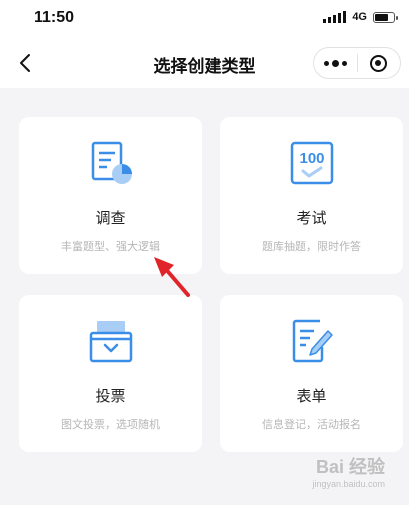  I want to click on exam-score-100-icon: 100, so click(312, 163).